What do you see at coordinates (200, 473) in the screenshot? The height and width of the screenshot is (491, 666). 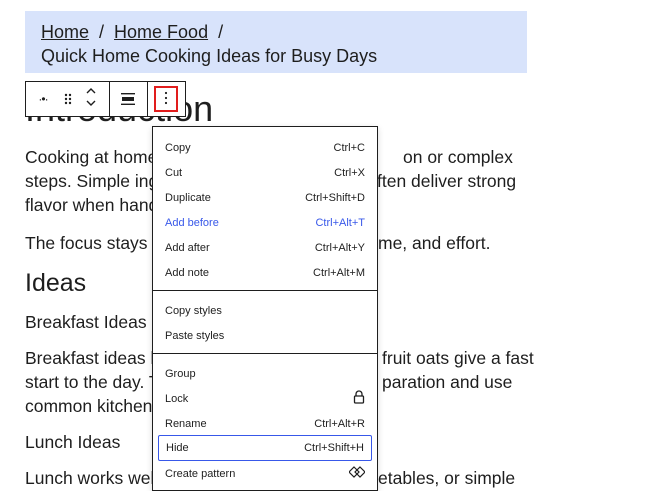 I see `menu-item-label: Create pattern` at bounding box center [200, 473].